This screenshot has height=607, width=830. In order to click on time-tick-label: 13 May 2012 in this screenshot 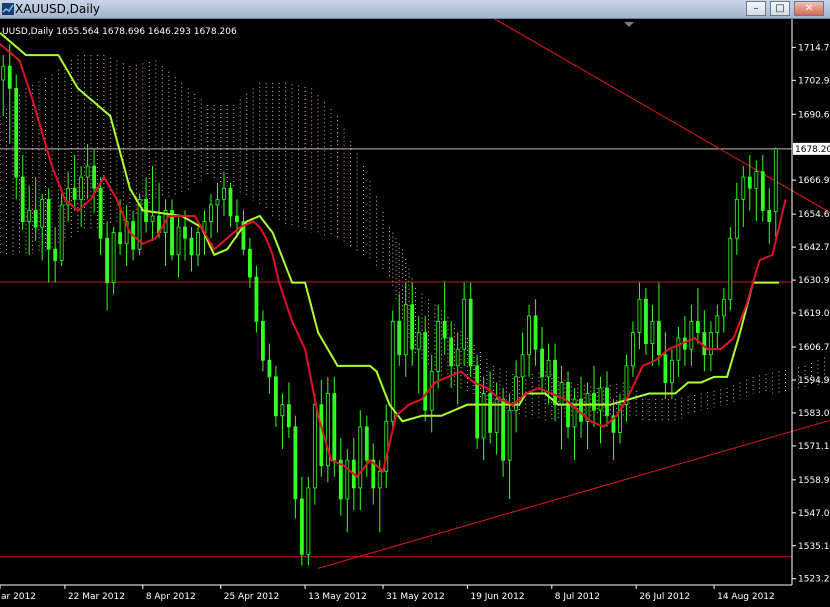, I will do `click(337, 597)`.